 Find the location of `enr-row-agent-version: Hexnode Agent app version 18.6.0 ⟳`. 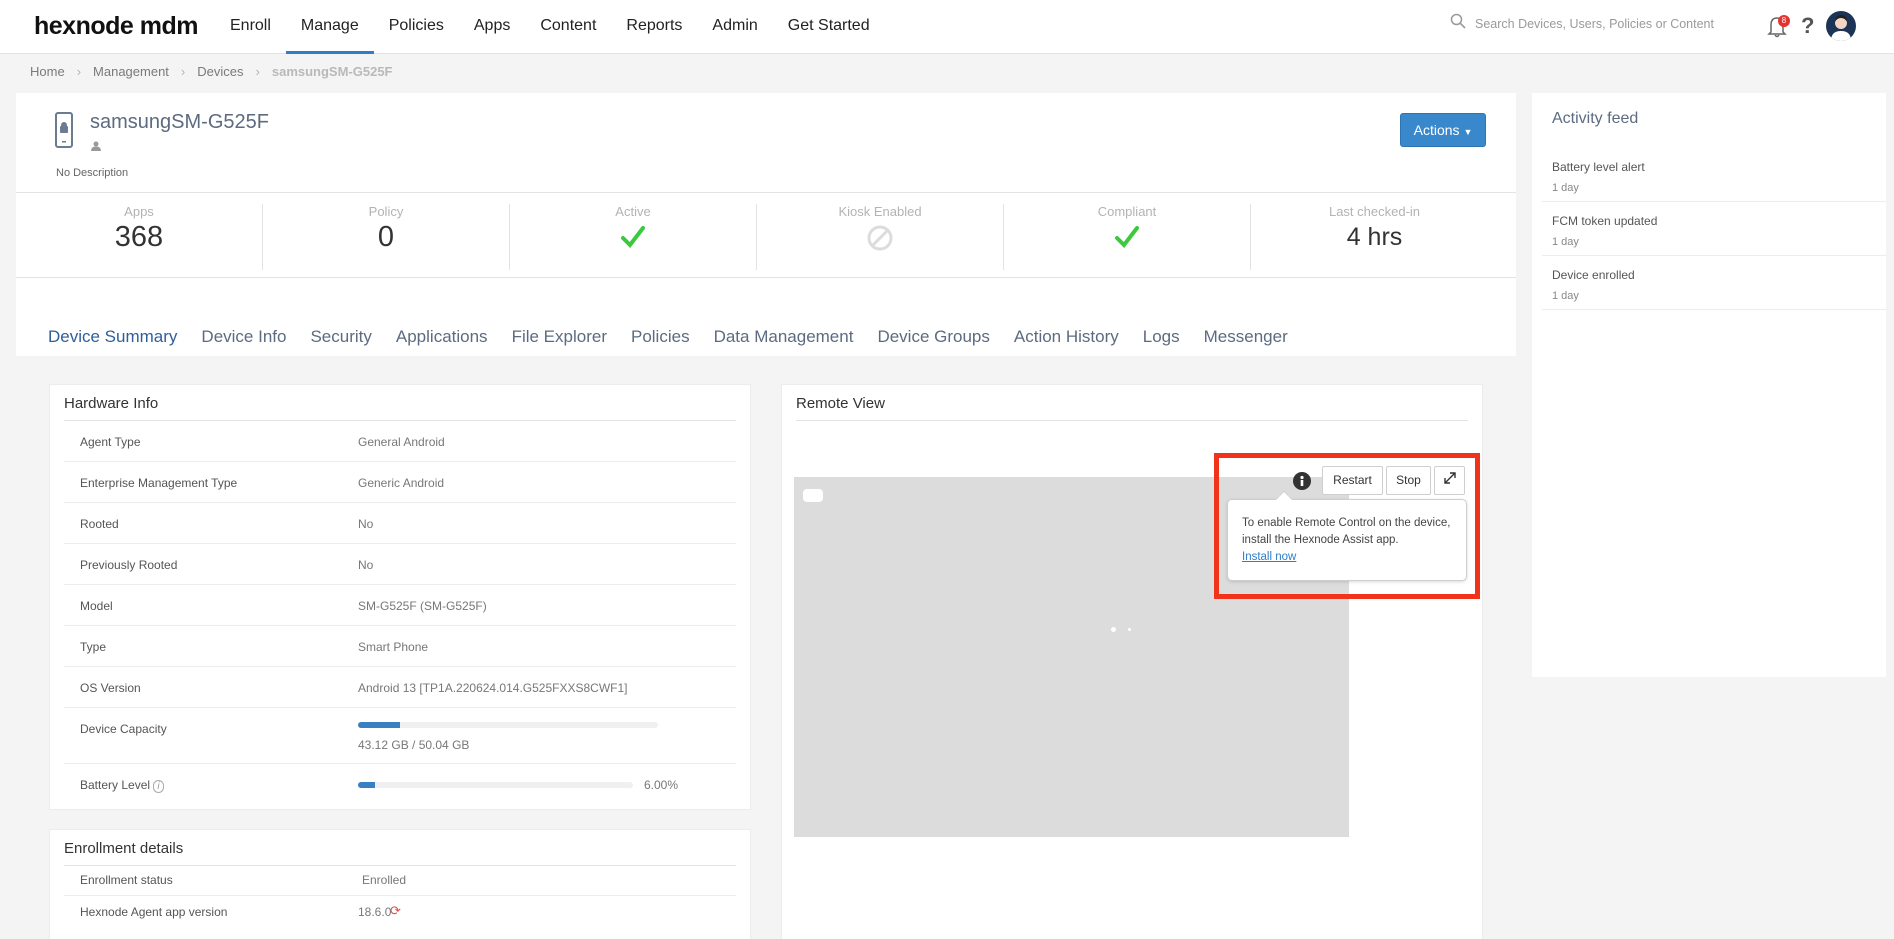

enr-row-agent-version: Hexnode Agent app version 18.6.0 ⟳ is located at coordinates (240, 911).